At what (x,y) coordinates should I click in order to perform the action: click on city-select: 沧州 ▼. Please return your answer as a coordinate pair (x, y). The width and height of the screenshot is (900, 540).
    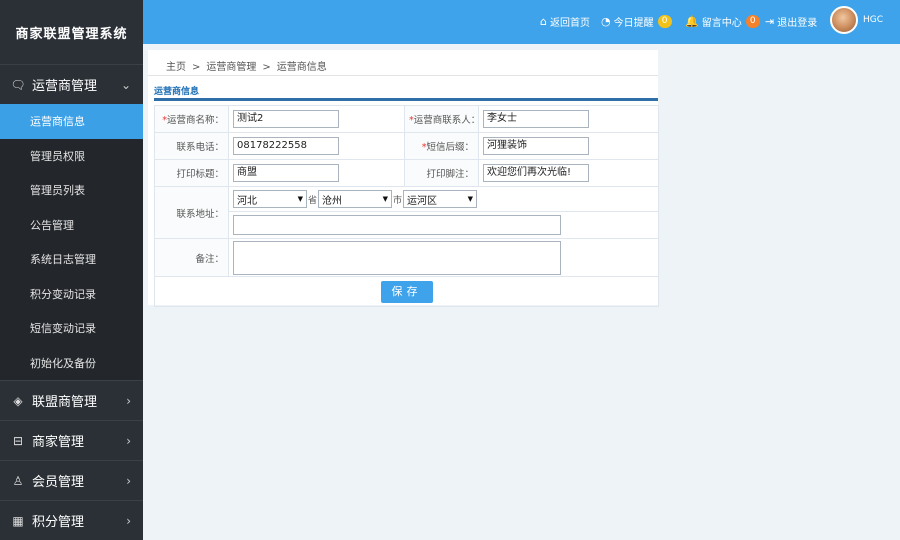
    Looking at the image, I should click on (355, 199).